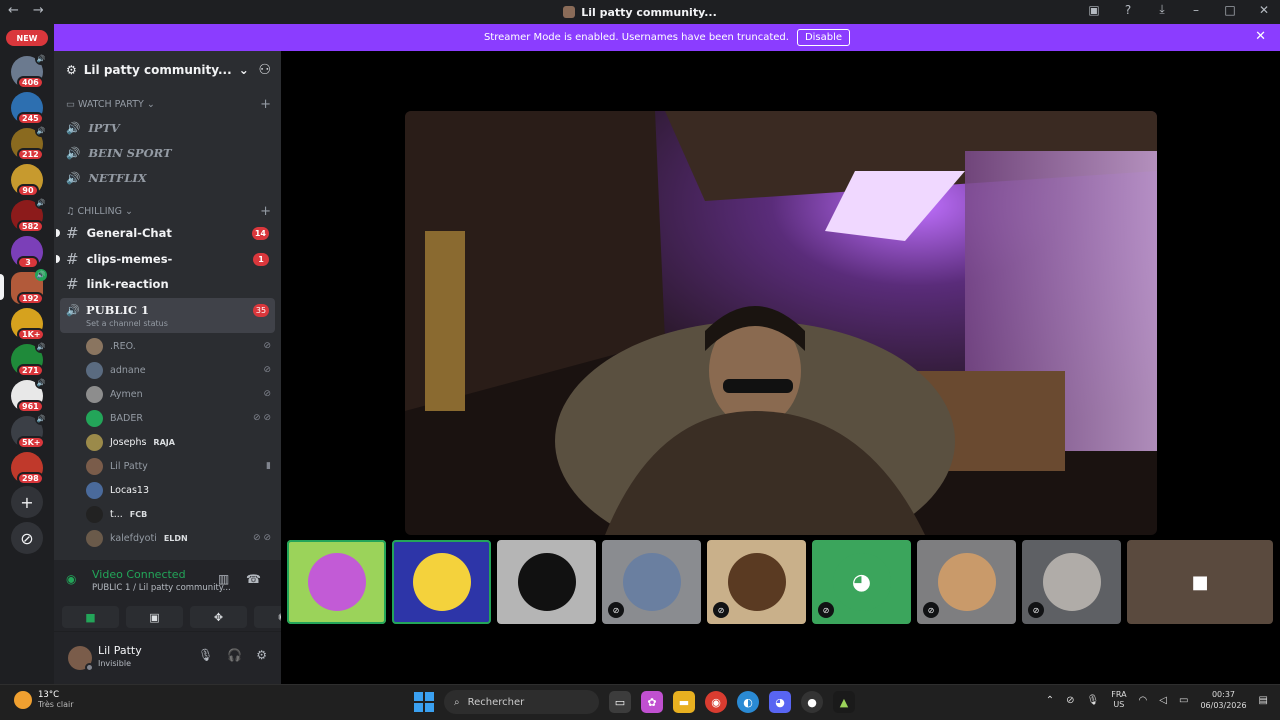  What do you see at coordinates (716, 702) in the screenshot?
I see `chrome-icon: ◉` at bounding box center [716, 702].